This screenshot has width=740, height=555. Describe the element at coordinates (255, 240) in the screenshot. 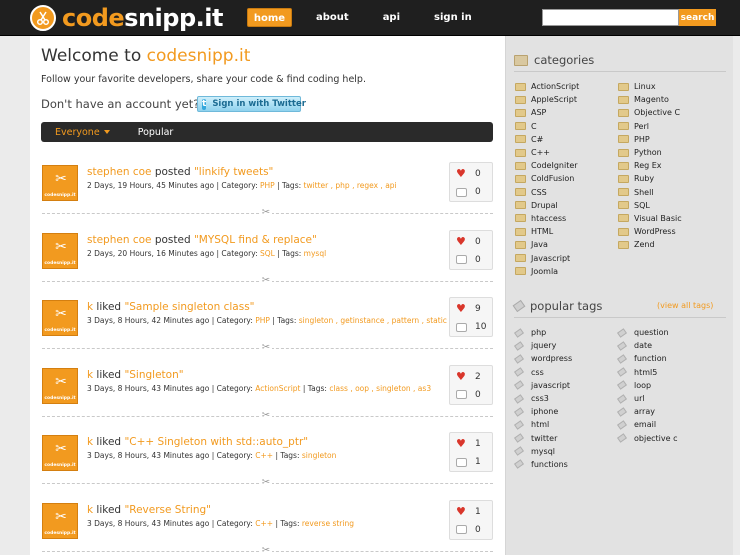

I see `snippet-link: "MYSQL find & replace"` at that location.